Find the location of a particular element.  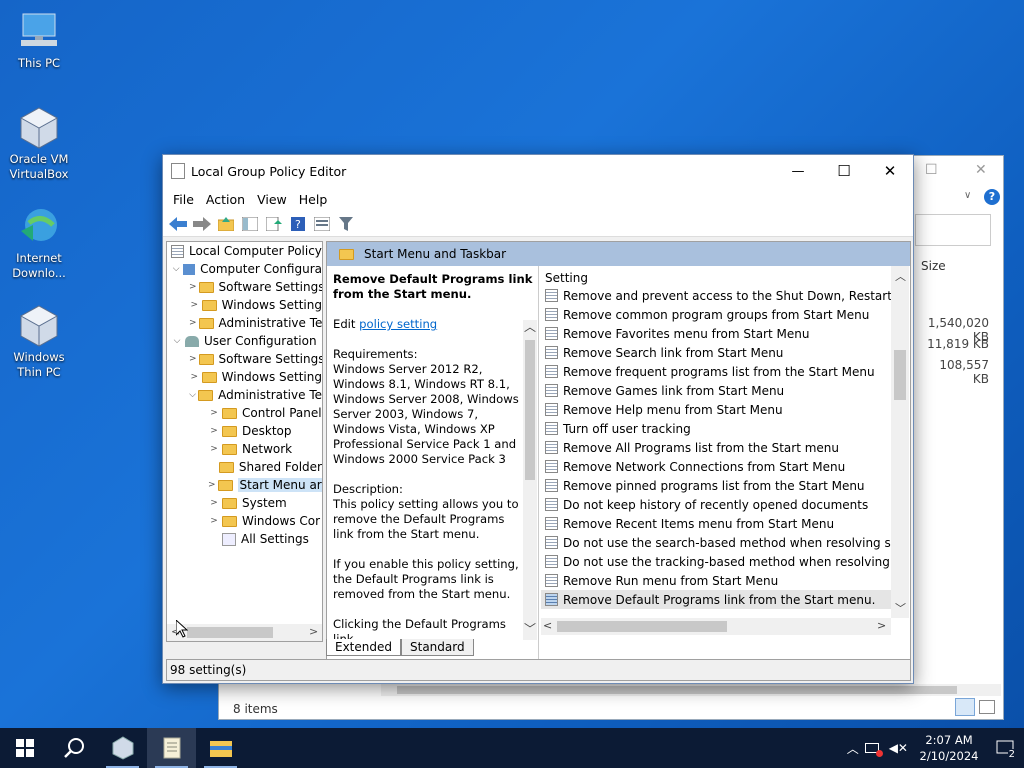

tree-item: Shared Folder is located at coordinates (244, 467).